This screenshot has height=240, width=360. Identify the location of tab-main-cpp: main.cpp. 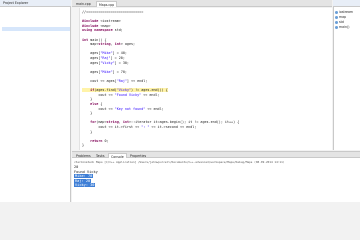
(83, 4).